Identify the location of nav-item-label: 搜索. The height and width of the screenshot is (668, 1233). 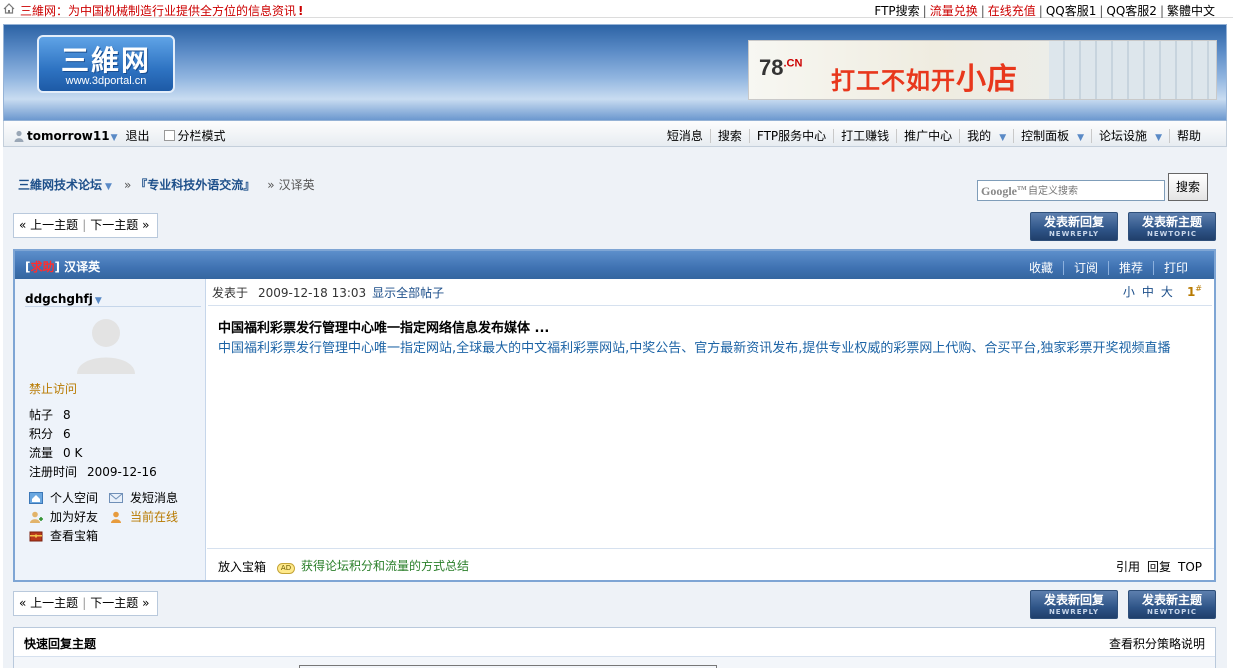
(729, 136).